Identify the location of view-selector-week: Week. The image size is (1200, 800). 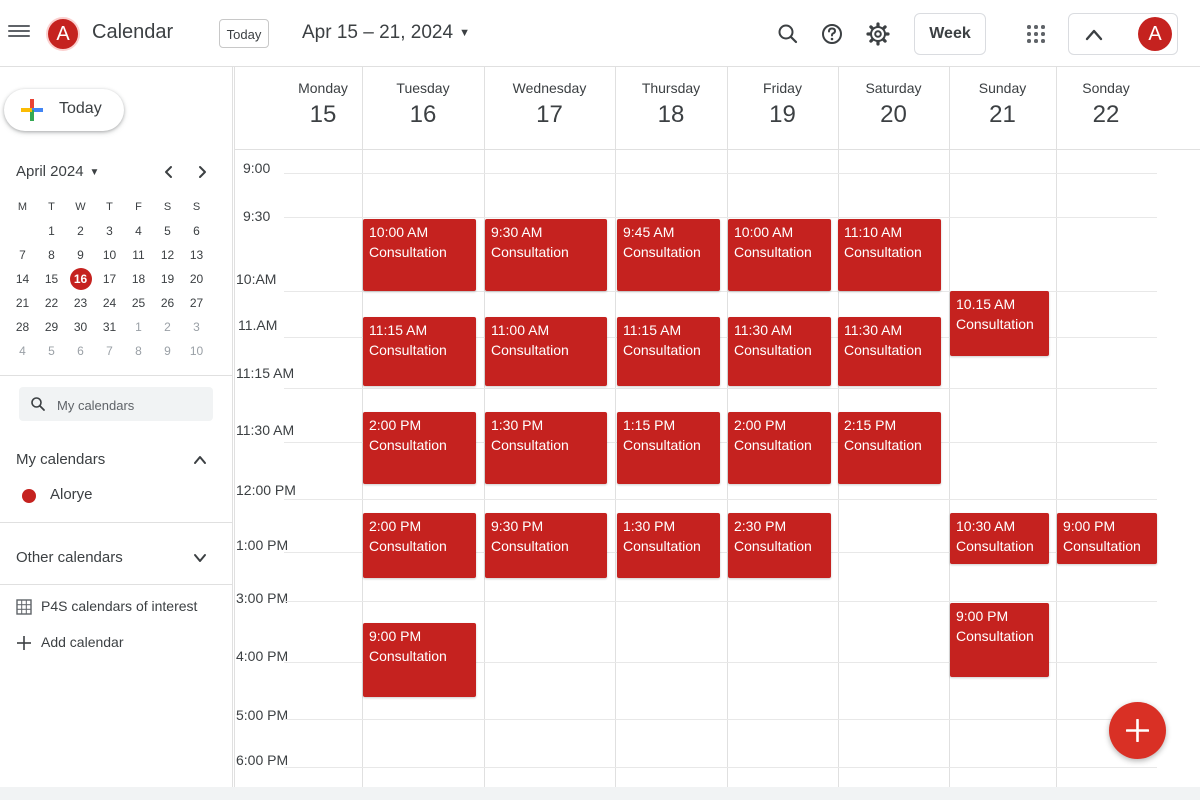
(950, 34).